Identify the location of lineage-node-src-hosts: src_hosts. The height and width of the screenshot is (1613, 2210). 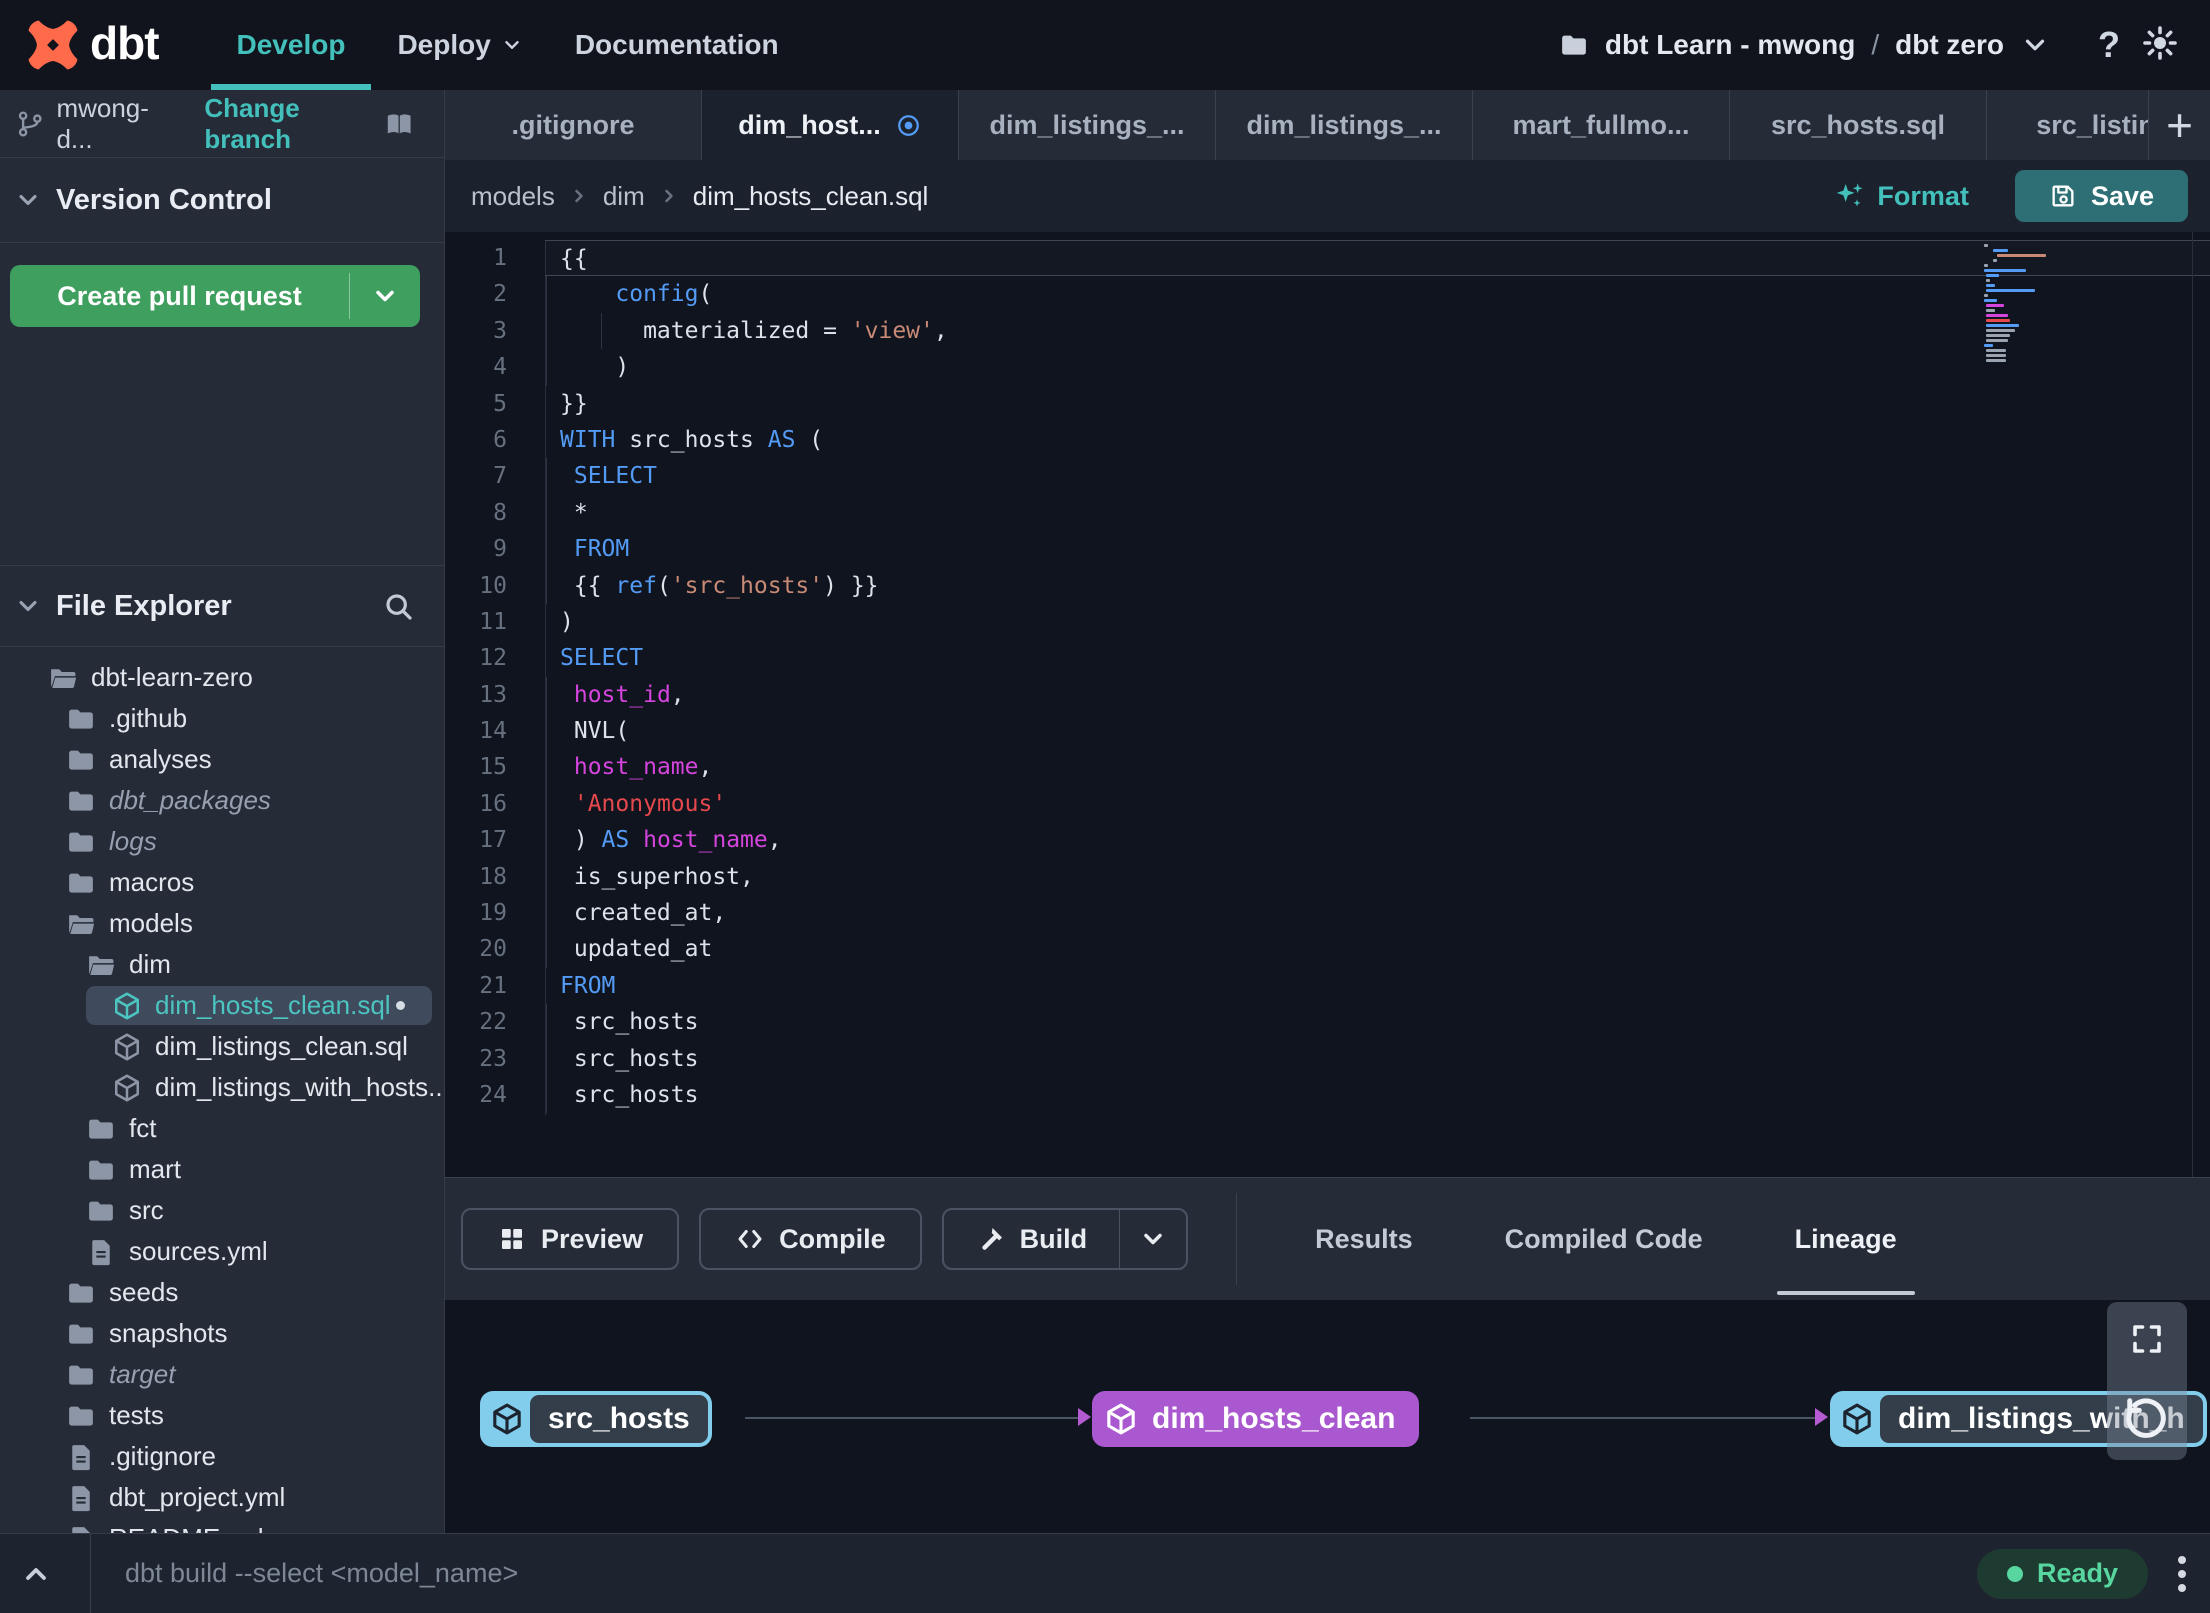
(596, 1419).